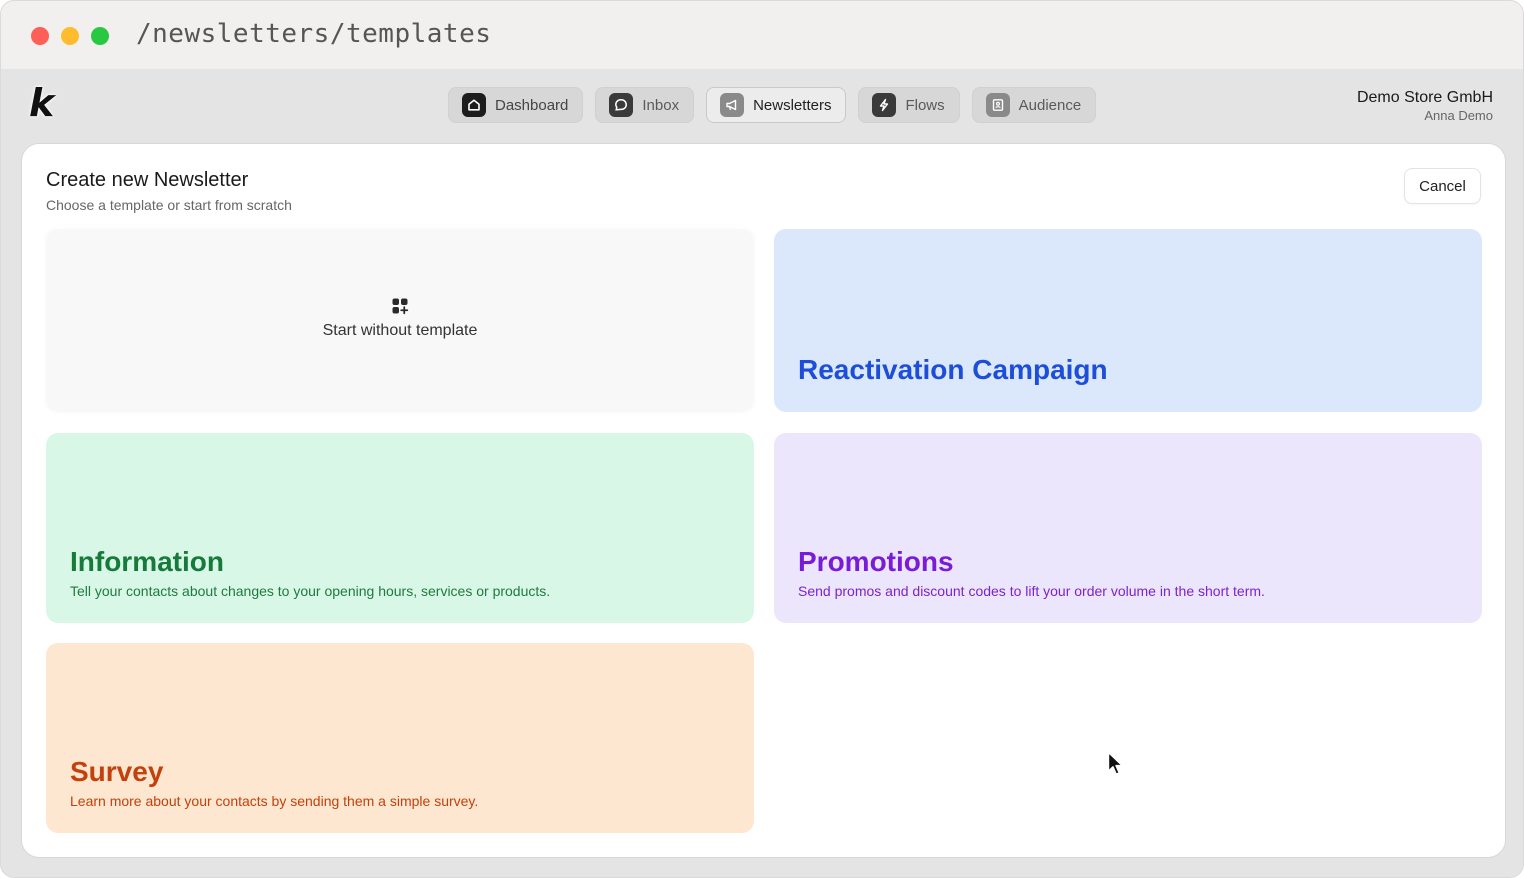 The width and height of the screenshot is (1524, 878). Describe the element at coordinates (792, 105) in the screenshot. I see `nav-label-newsletters: Newsletters` at that location.